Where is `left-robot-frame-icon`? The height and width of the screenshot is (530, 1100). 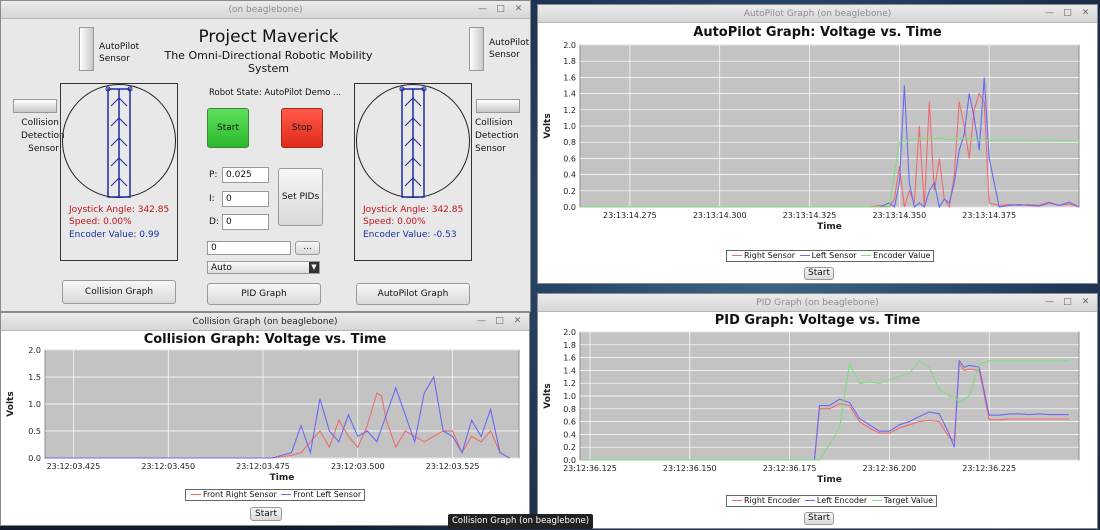 left-robot-frame-icon is located at coordinates (119, 142).